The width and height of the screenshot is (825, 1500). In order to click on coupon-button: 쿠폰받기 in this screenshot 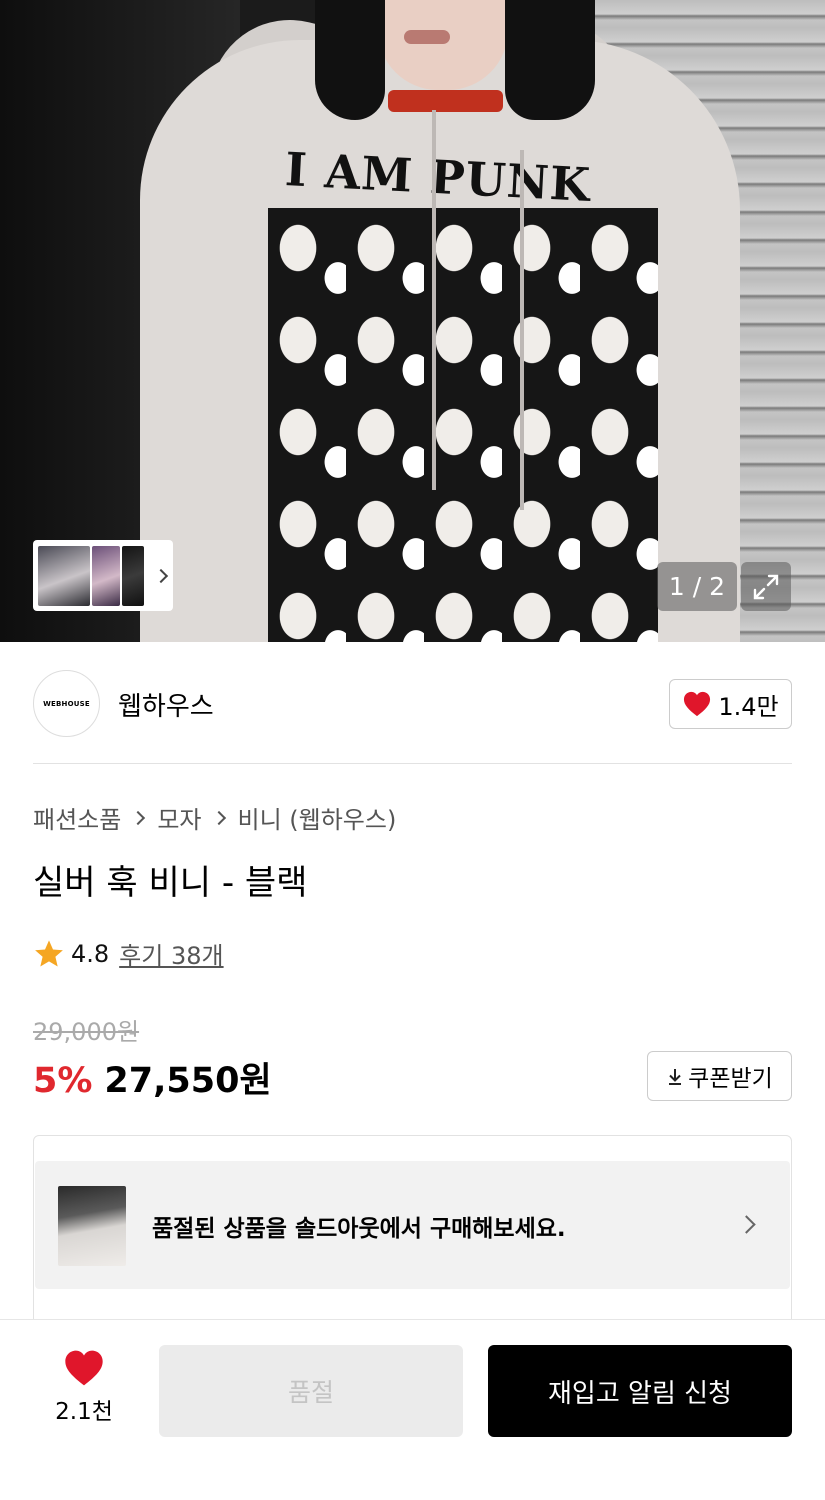, I will do `click(719, 1076)`.